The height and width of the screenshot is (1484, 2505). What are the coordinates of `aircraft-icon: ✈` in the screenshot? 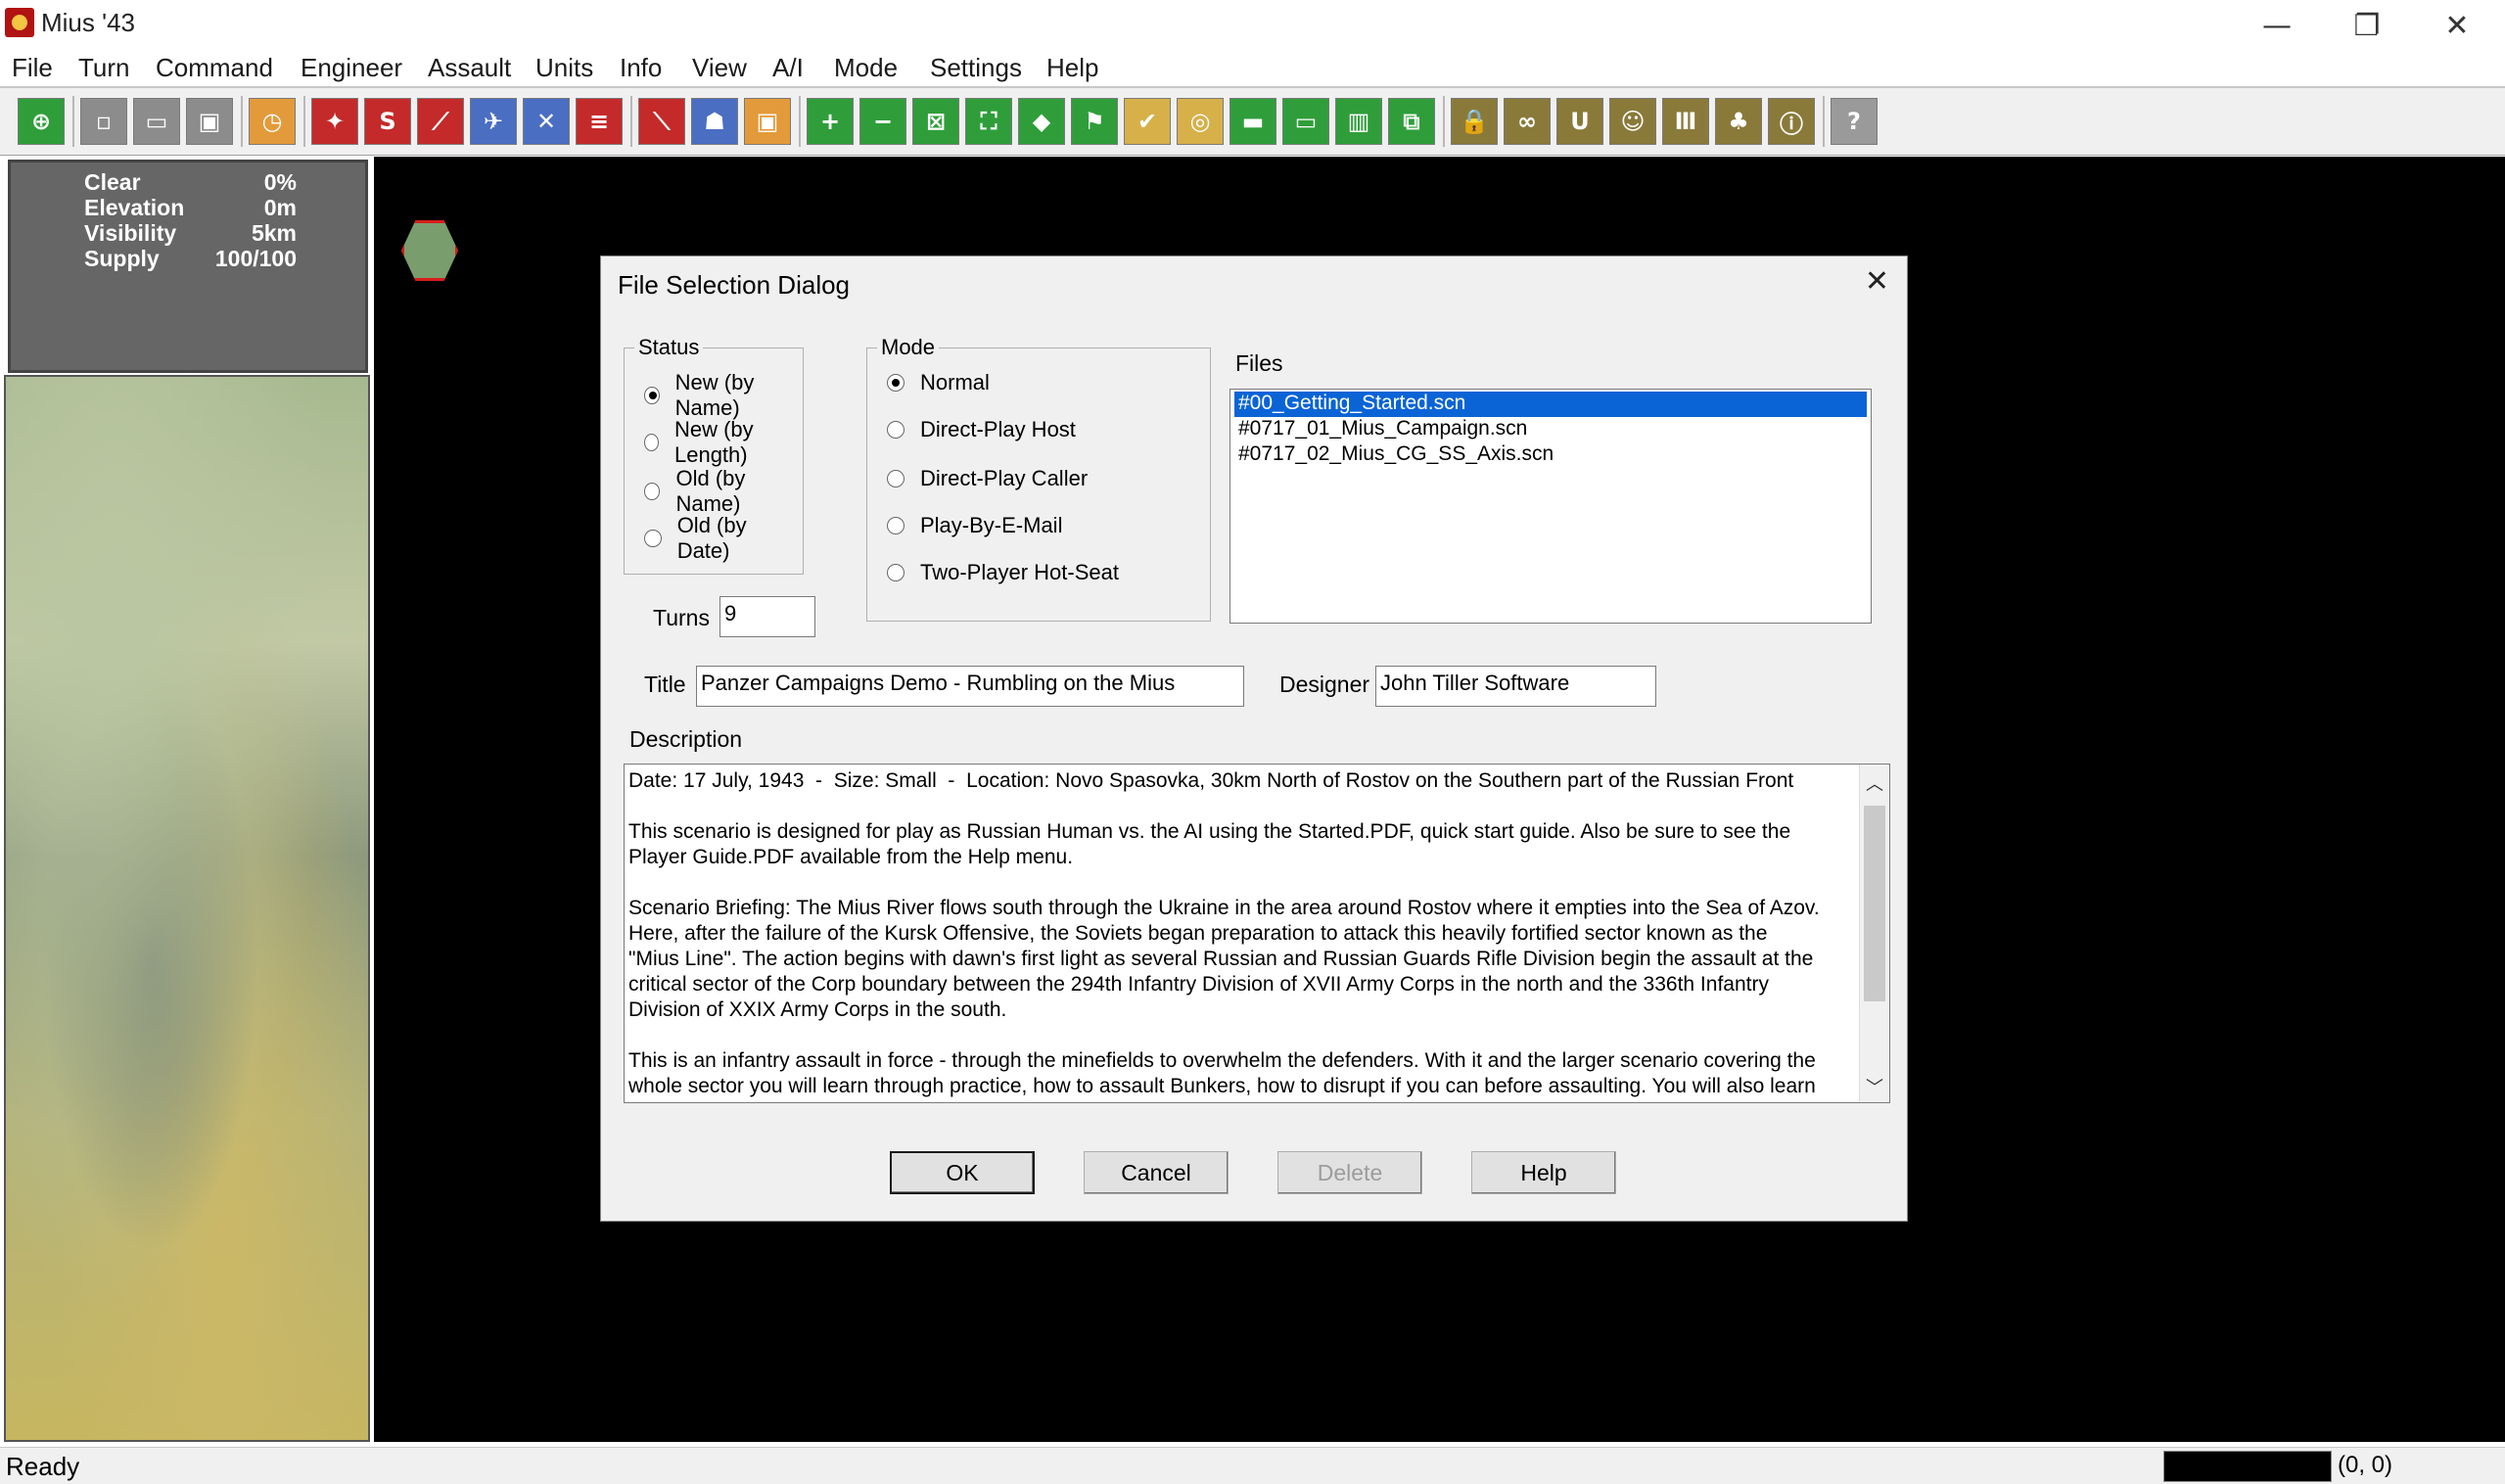 It's located at (493, 121).